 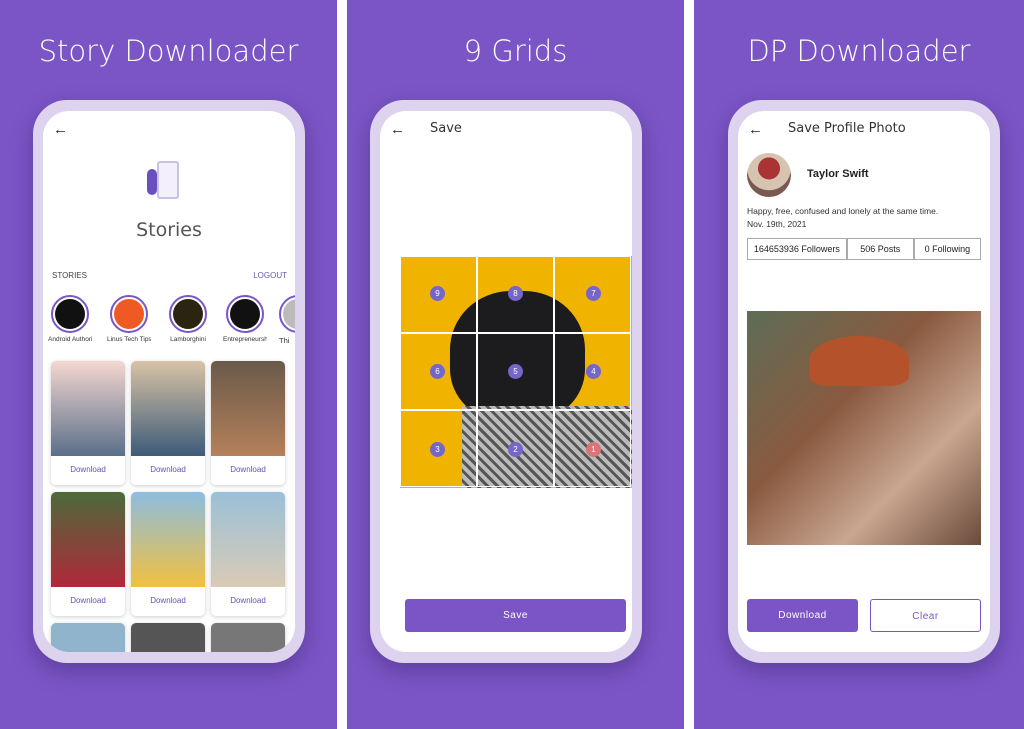 What do you see at coordinates (925, 615) in the screenshot?
I see `clear-button: Clear` at bounding box center [925, 615].